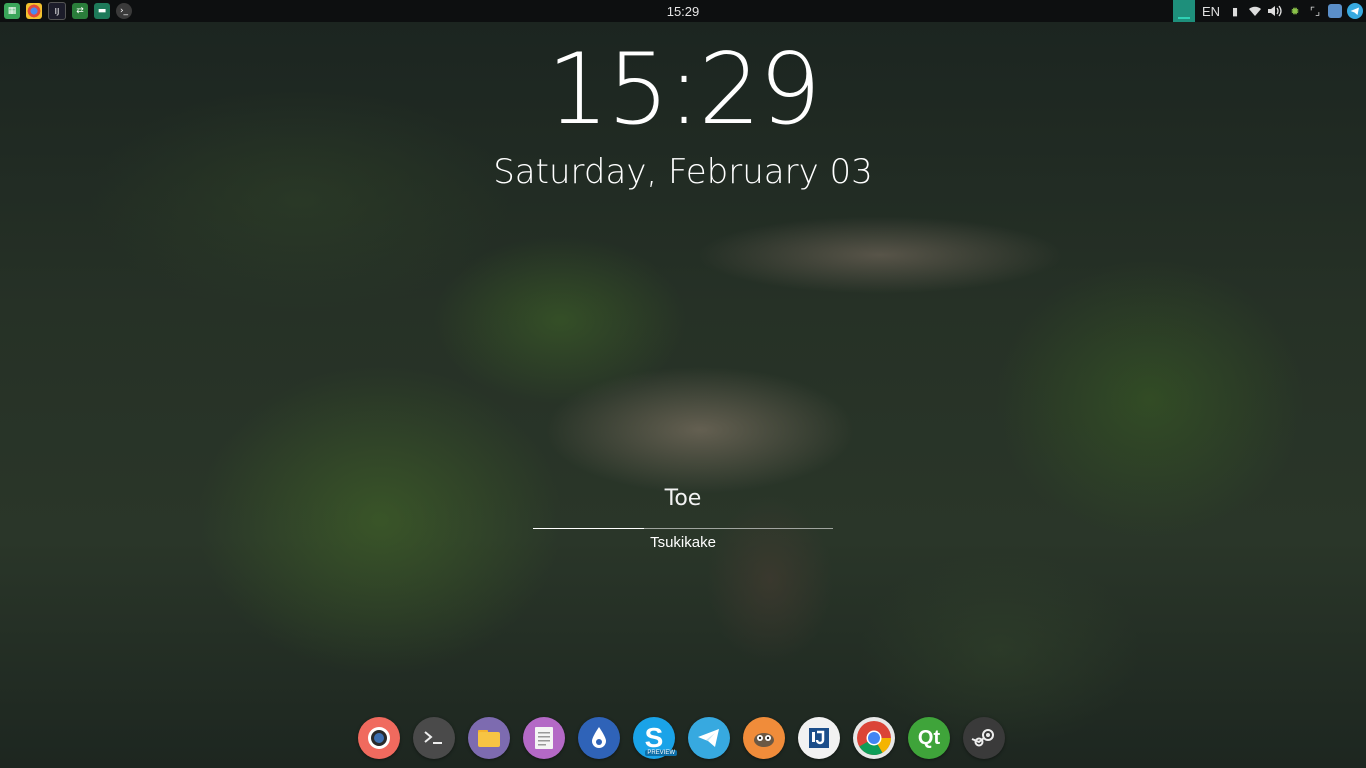 Image resolution: width=1366 pixels, height=768 pixels. What do you see at coordinates (661, 753) in the screenshot?
I see `skype-preview-label: PREVIEW` at bounding box center [661, 753].